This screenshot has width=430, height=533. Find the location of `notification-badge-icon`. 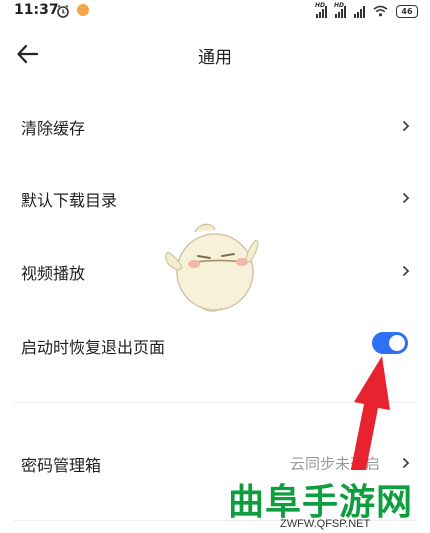

notification-badge-icon is located at coordinates (83, 10).